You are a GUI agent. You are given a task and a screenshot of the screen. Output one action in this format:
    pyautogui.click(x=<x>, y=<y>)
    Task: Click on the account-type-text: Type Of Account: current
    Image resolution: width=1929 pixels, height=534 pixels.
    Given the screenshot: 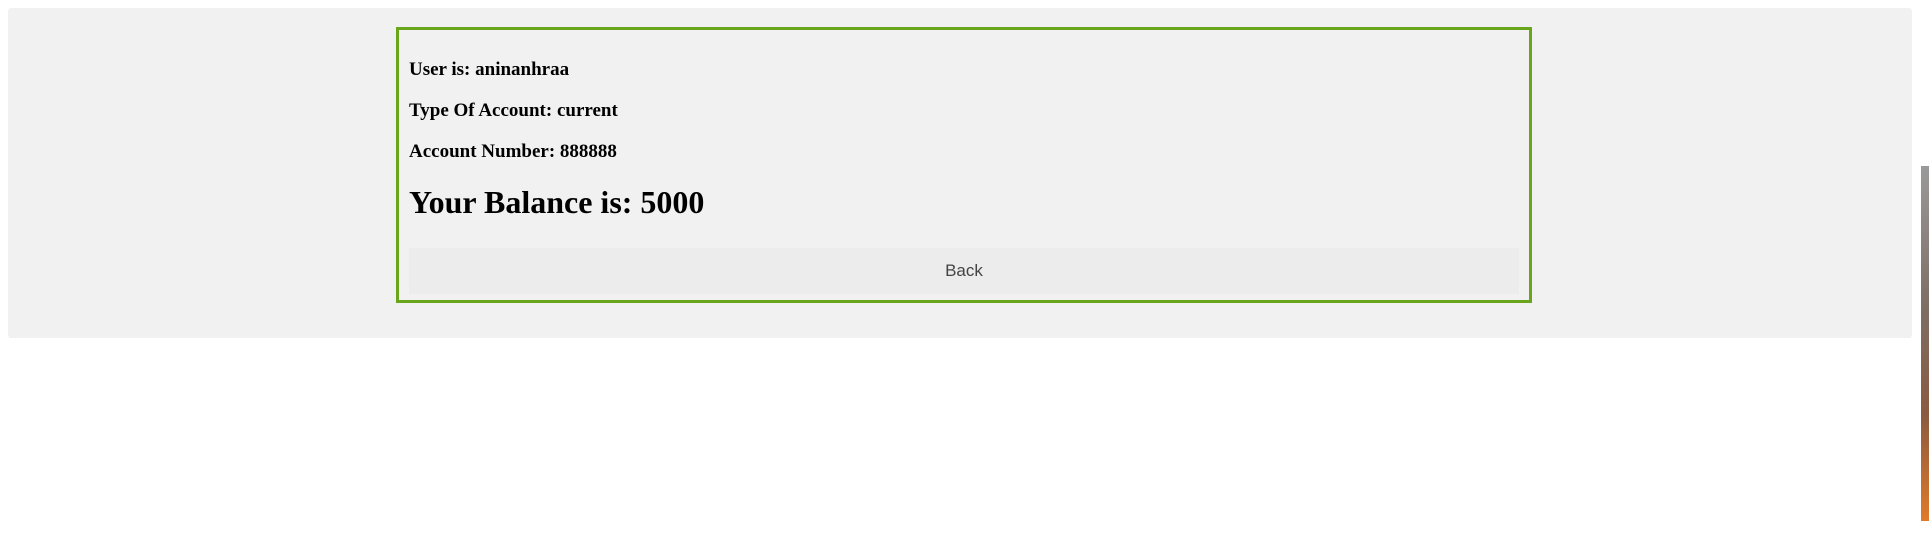 What is the action you would take?
    pyautogui.click(x=513, y=110)
    